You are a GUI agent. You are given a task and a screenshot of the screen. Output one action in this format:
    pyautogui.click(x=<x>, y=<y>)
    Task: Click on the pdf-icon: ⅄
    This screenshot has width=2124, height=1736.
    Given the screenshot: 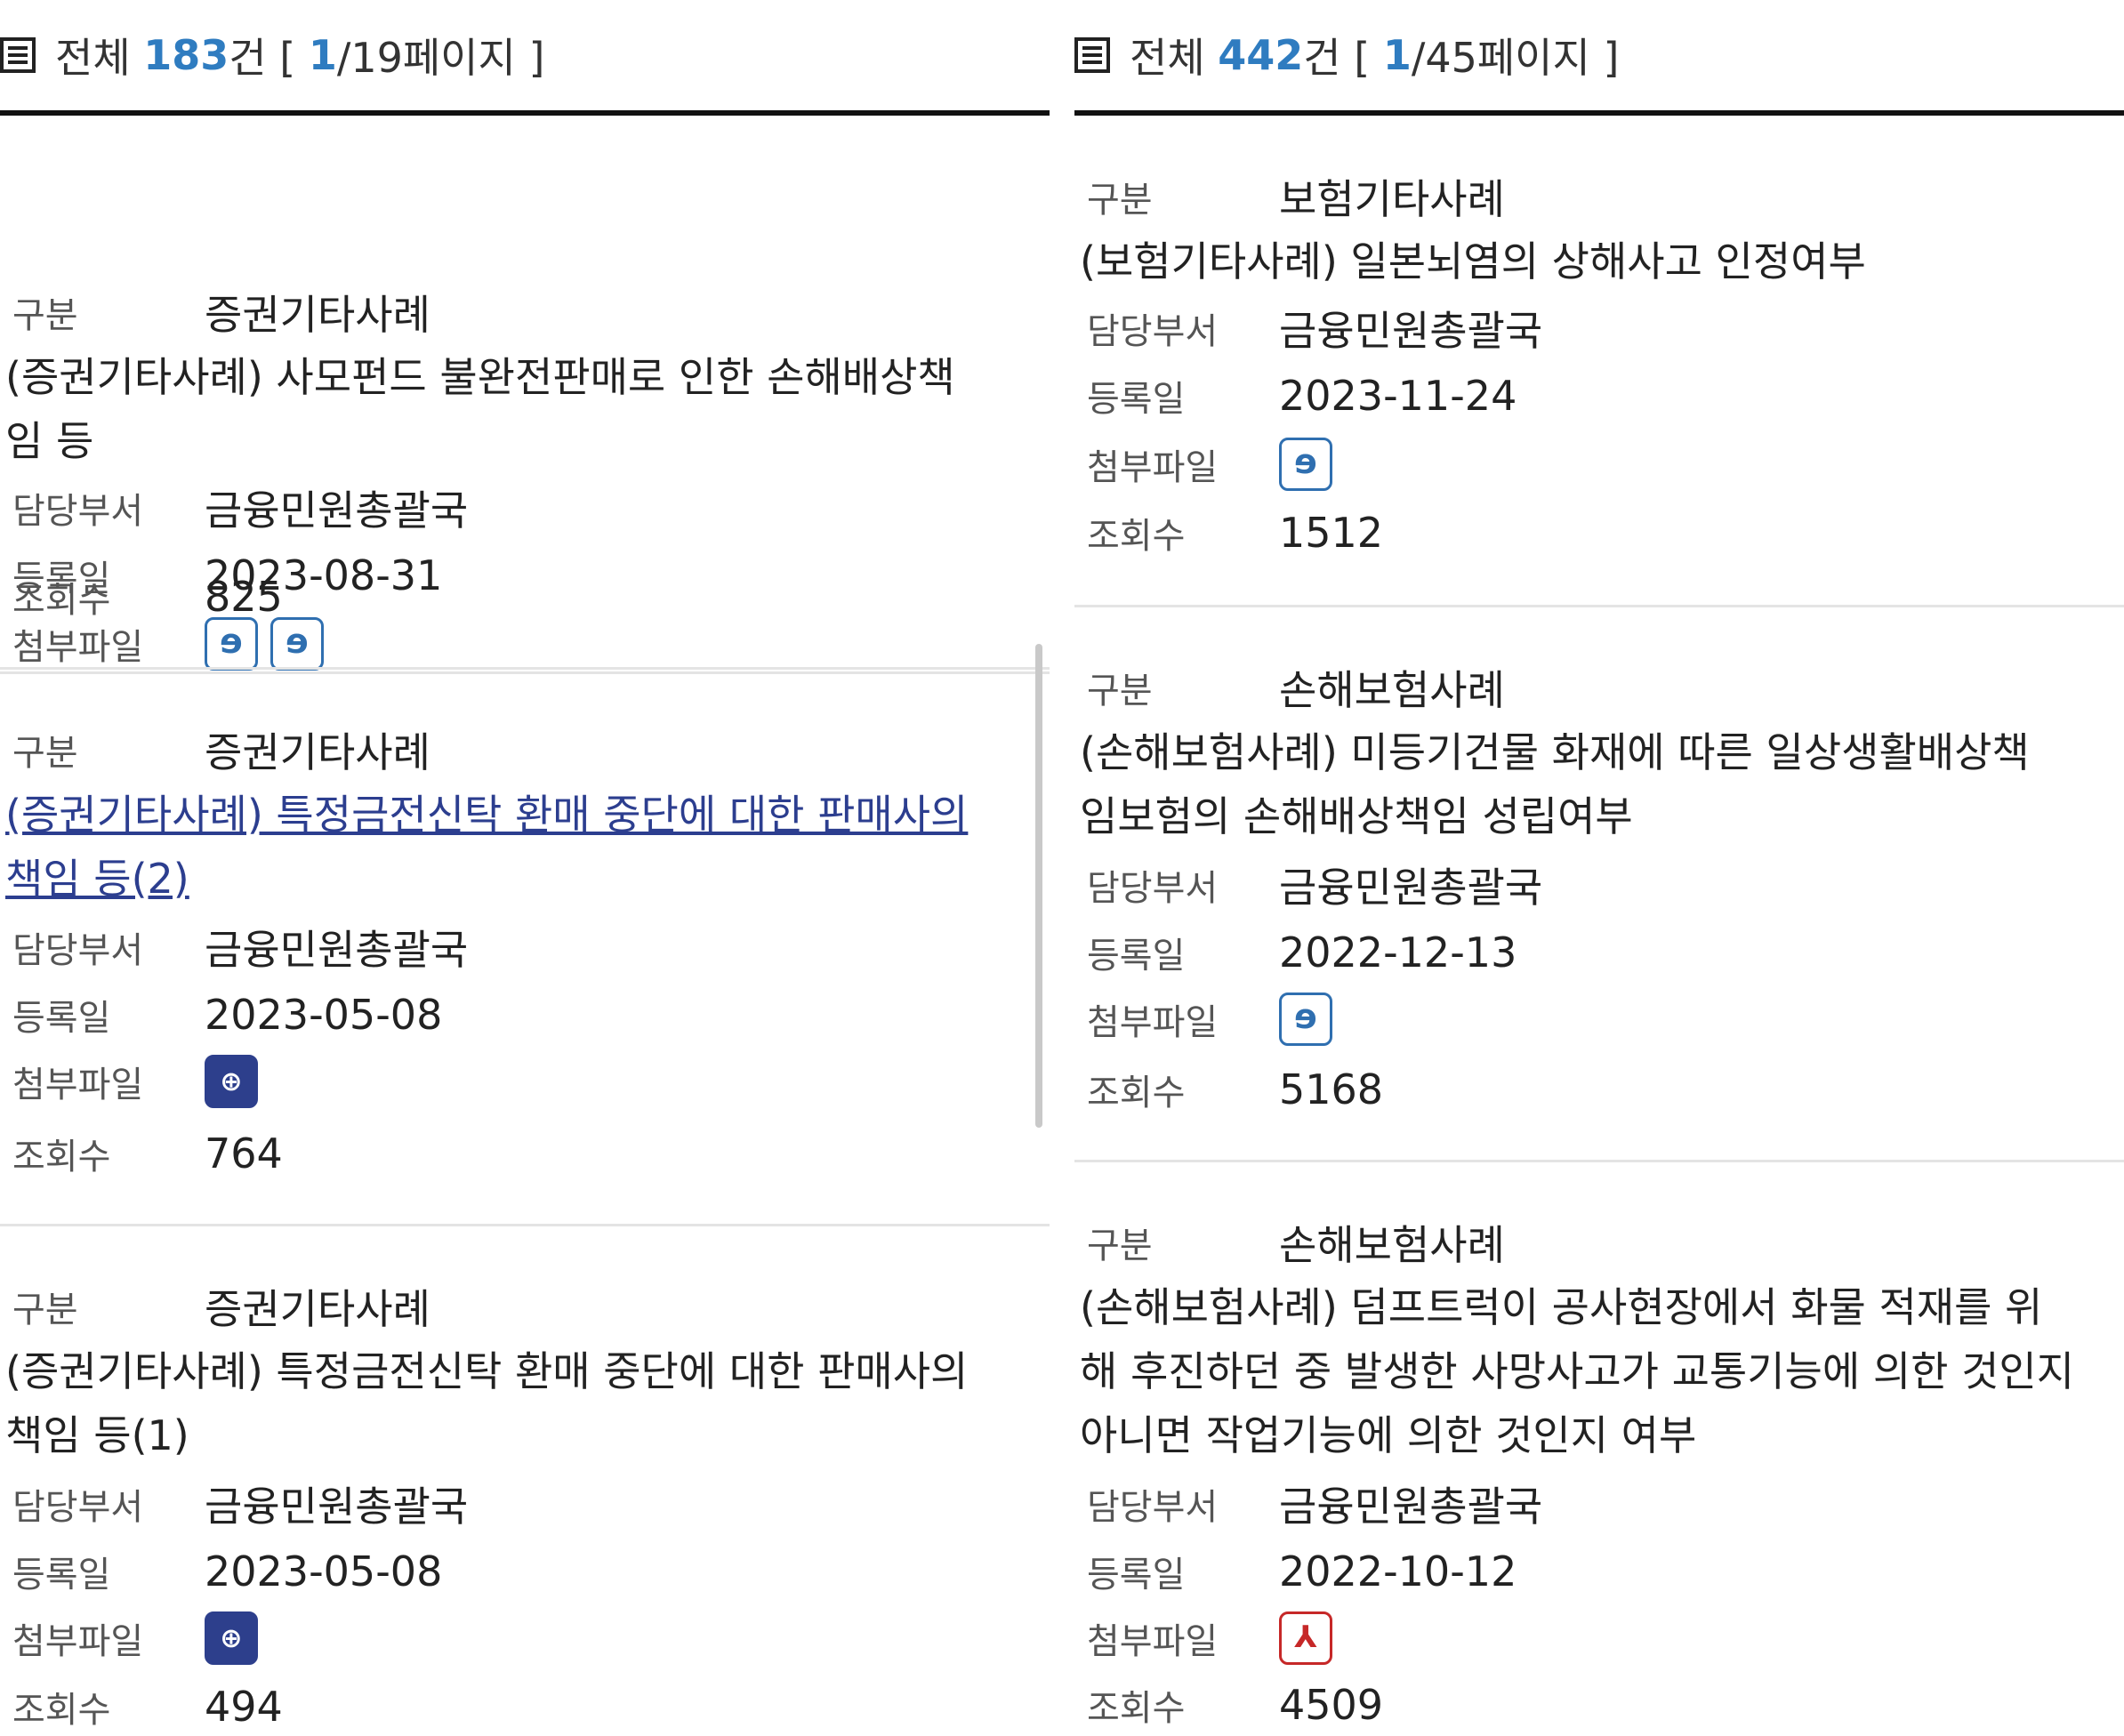 What is the action you would take?
    pyautogui.click(x=1305, y=1638)
    